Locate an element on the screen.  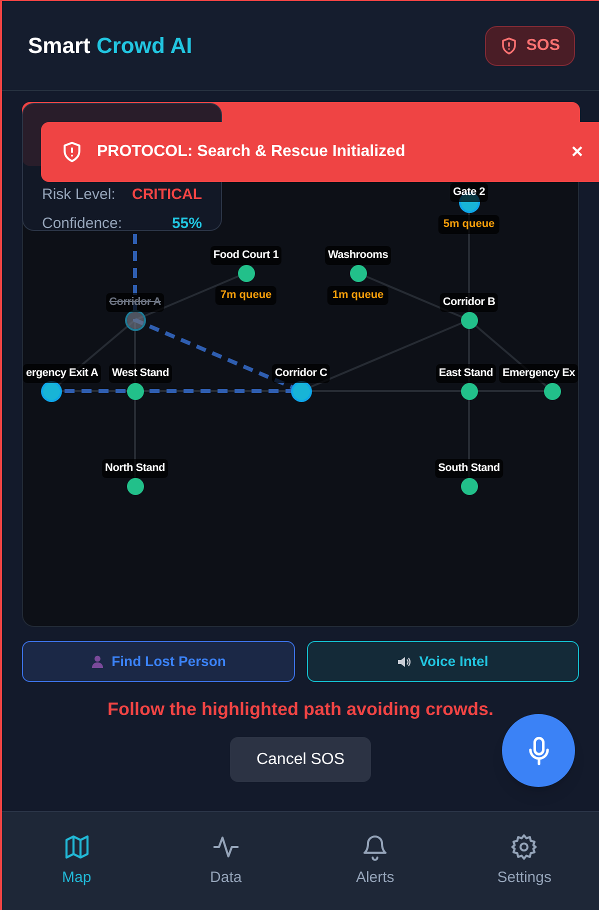
cancel-sos-button: Cancel SOS is located at coordinates (300, 759).